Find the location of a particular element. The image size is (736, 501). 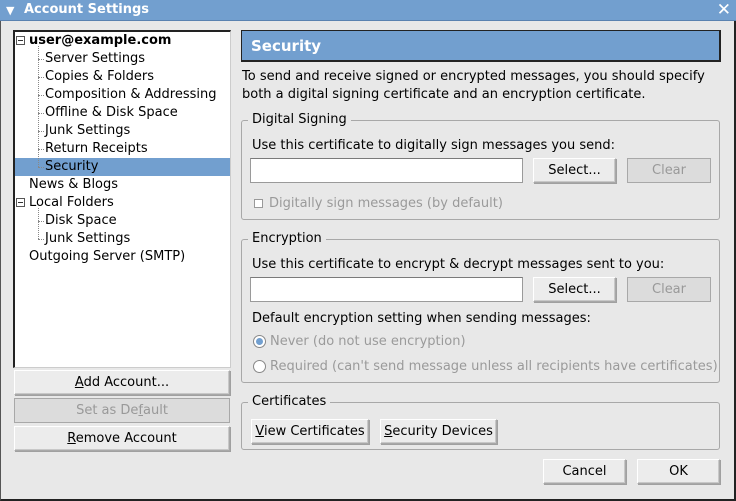

tree-item: Composition & Addressing is located at coordinates (122, 95).